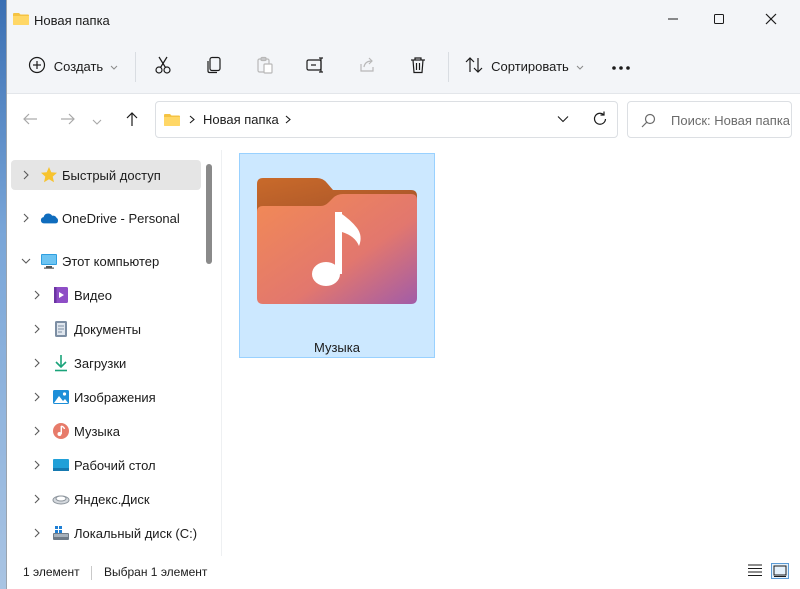  What do you see at coordinates (156, 572) in the screenshot?
I see `selection-count: Выбран 1 элемент` at bounding box center [156, 572].